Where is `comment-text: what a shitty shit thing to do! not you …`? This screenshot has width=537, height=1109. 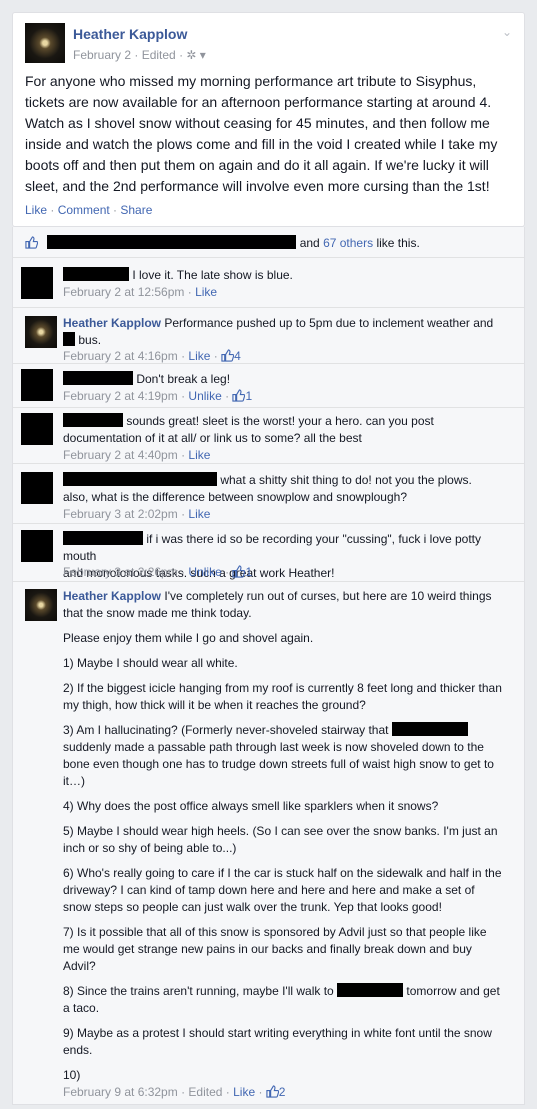 comment-text: what a shitty shit thing to do! not you … is located at coordinates (346, 480).